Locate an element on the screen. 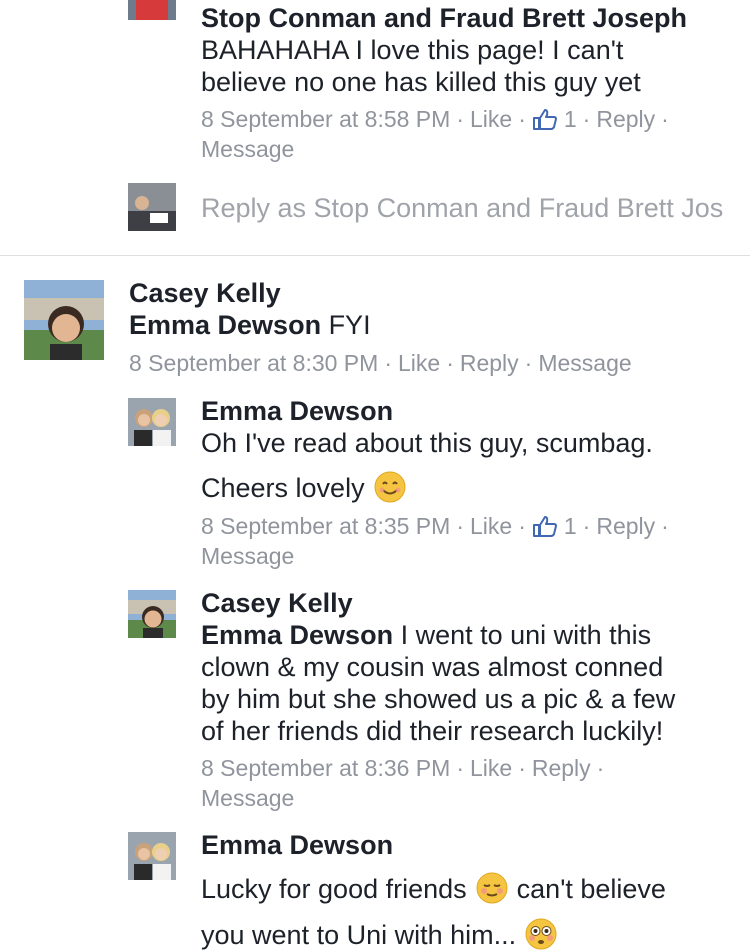 This screenshot has width=750, height=951. timestamp: 8 September at 8:58 PM is located at coordinates (325, 119).